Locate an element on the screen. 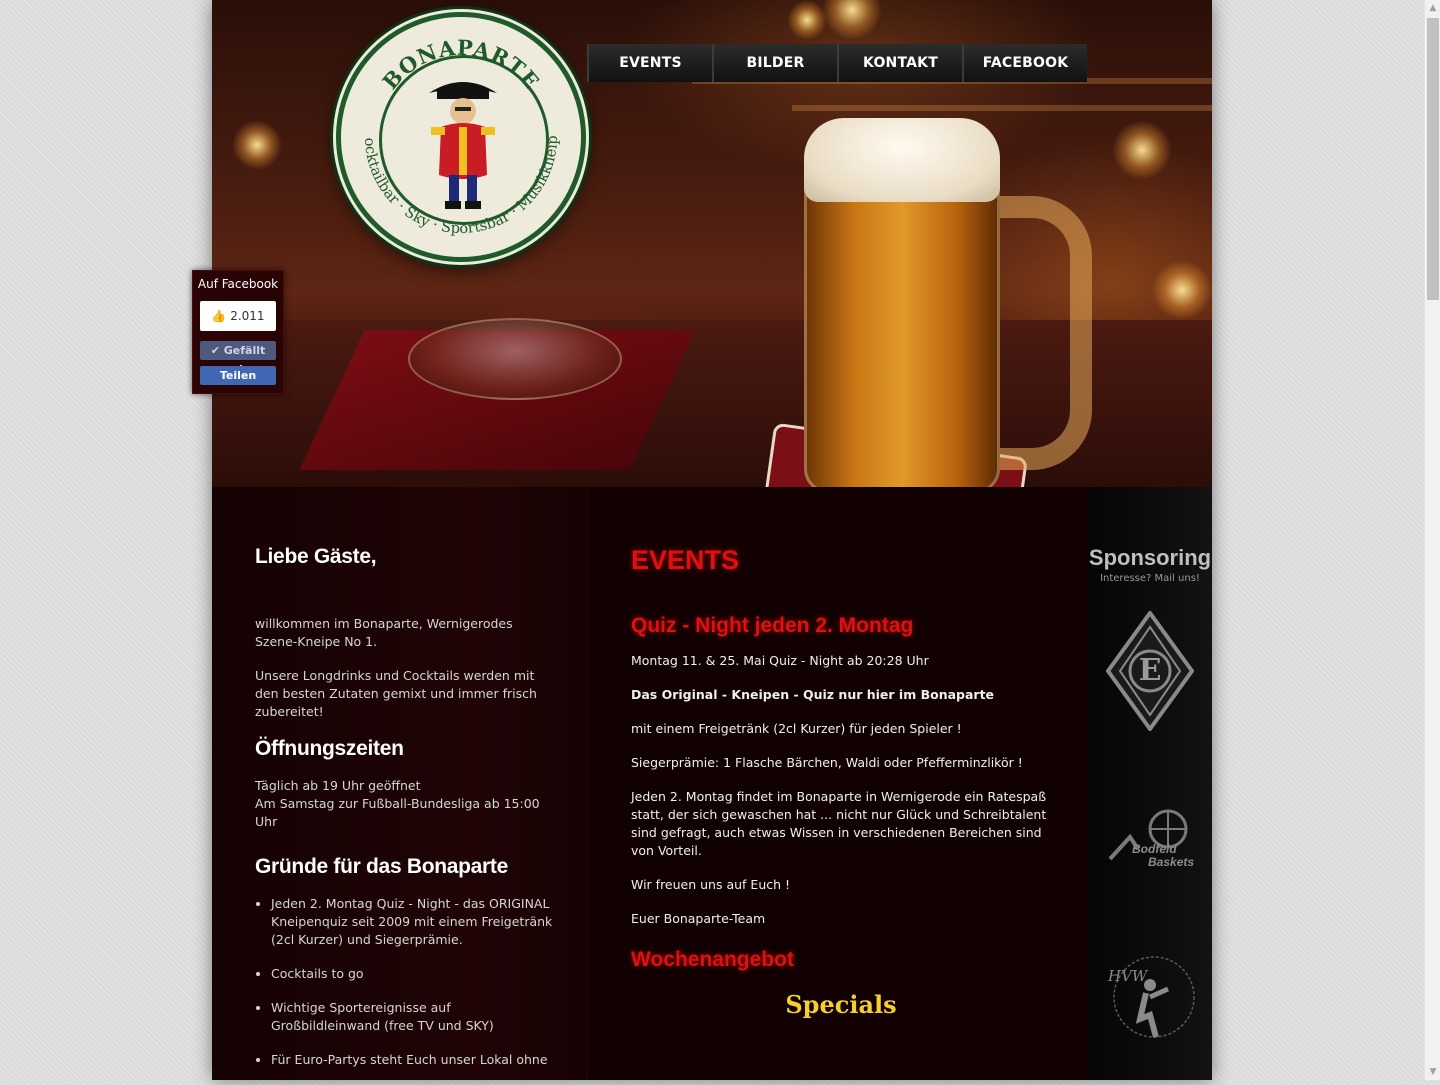 This screenshot has height=1085, width=1440. facebook-share-button: Teilen is located at coordinates (238, 375).